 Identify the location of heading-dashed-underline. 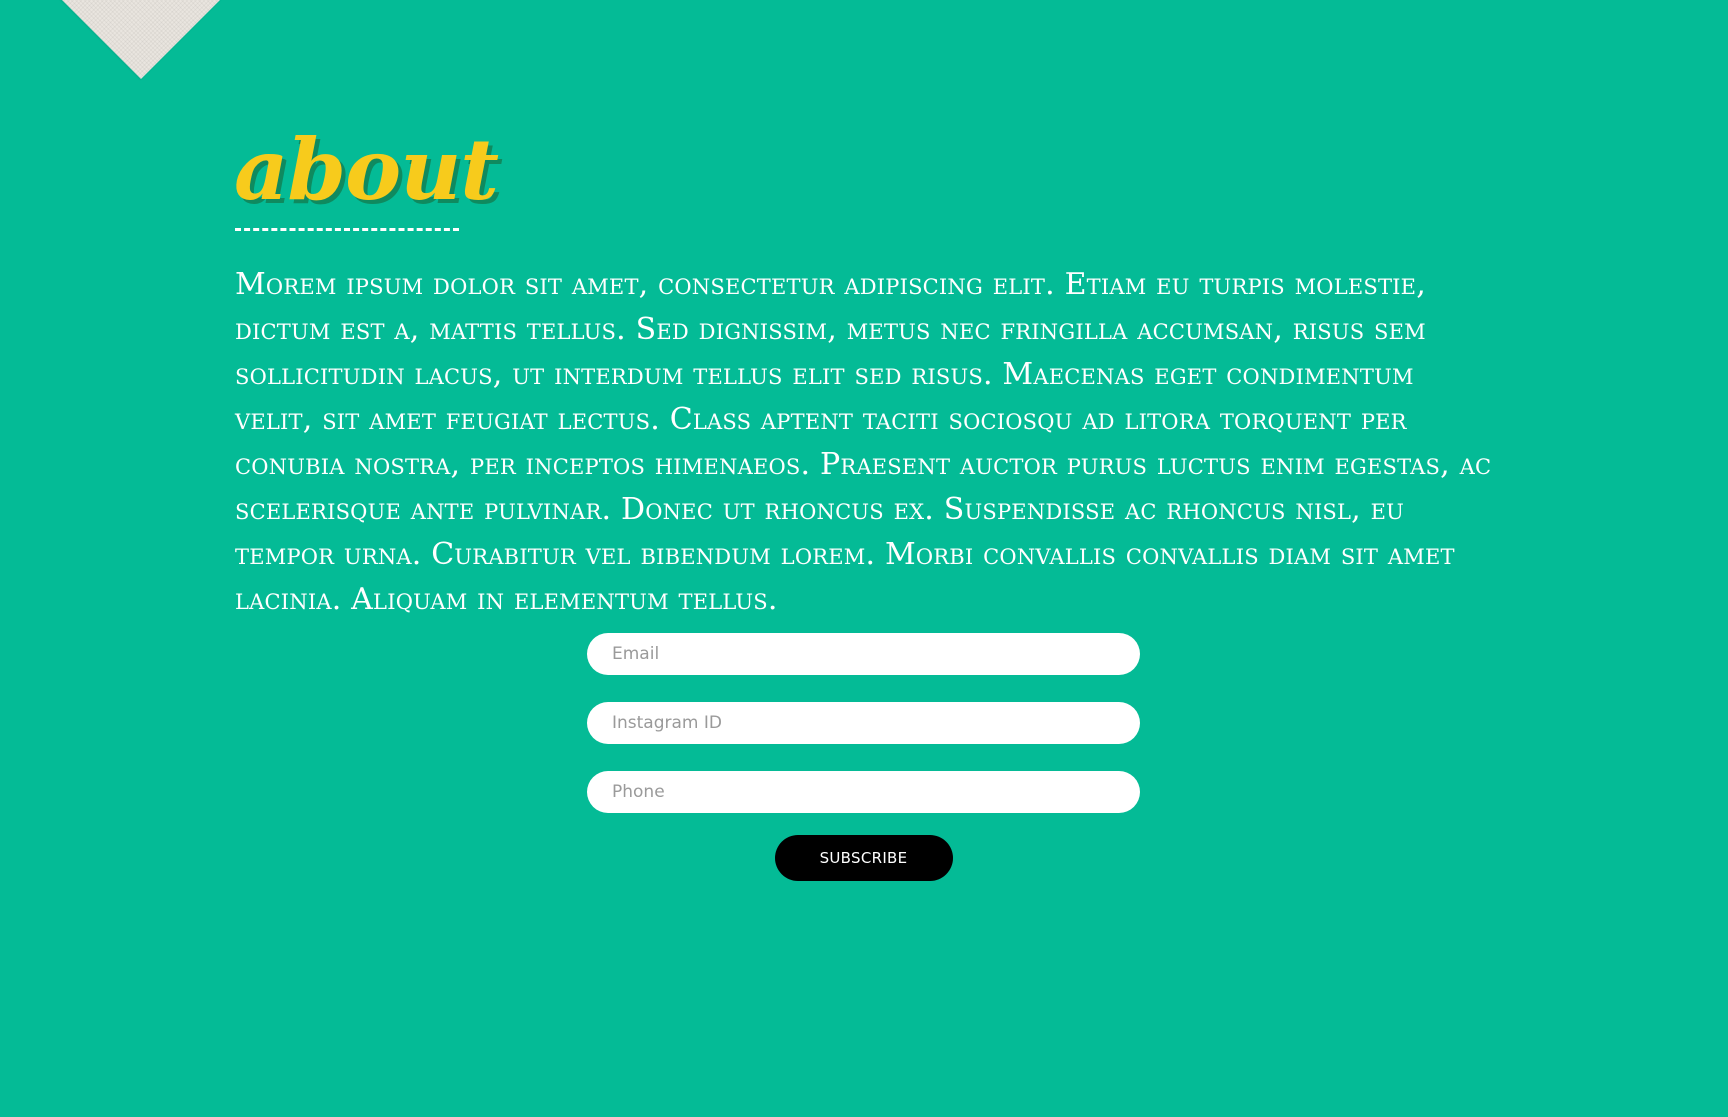
(347, 229).